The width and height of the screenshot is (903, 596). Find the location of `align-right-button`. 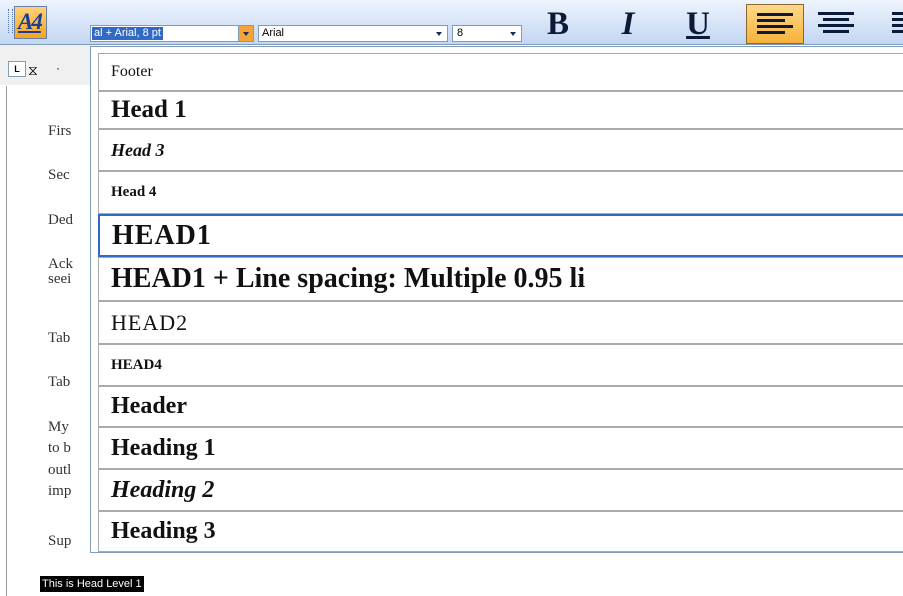

align-right-button is located at coordinates (895, 24).